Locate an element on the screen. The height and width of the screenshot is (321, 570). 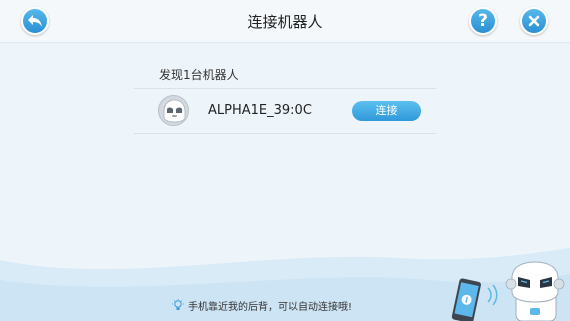
robot-avatar is located at coordinates (173, 110).